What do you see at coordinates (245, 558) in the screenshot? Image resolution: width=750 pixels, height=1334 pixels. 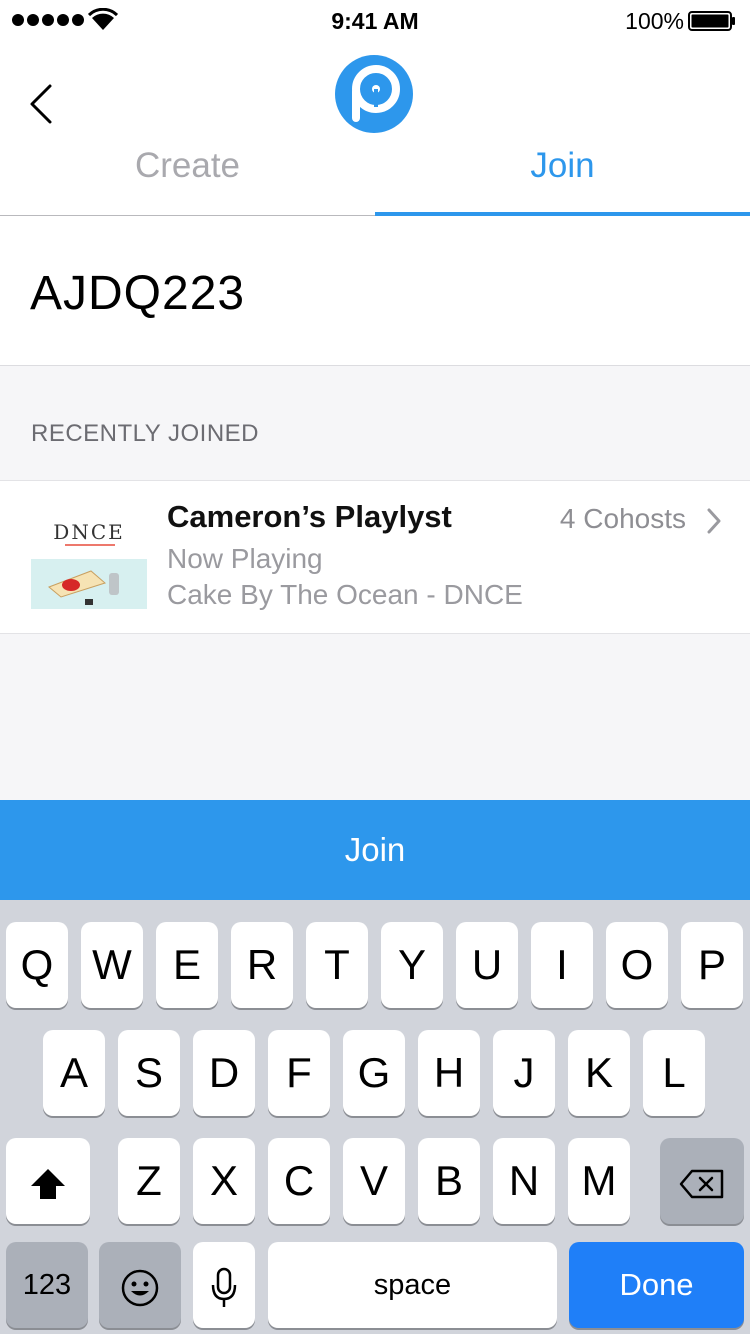 I see `now-playing-label: Now Playing` at bounding box center [245, 558].